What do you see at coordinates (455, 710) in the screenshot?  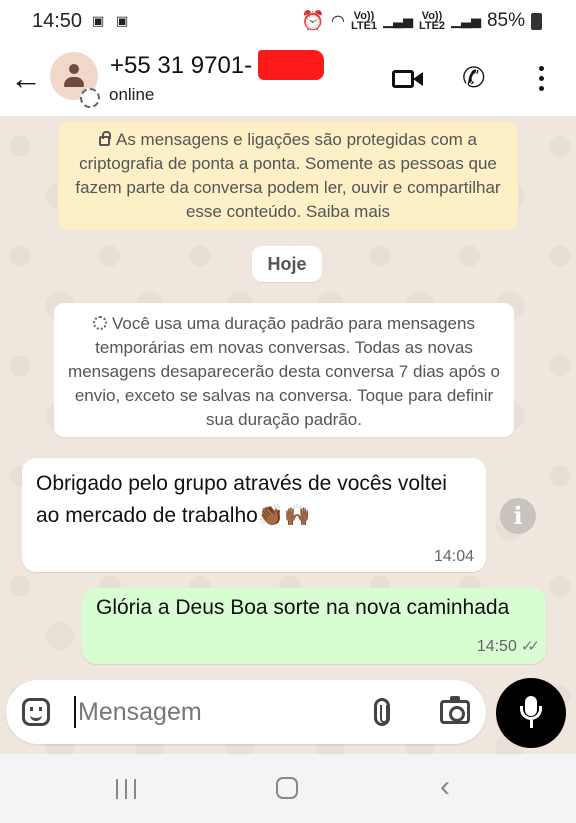 I see `camera-icon` at bounding box center [455, 710].